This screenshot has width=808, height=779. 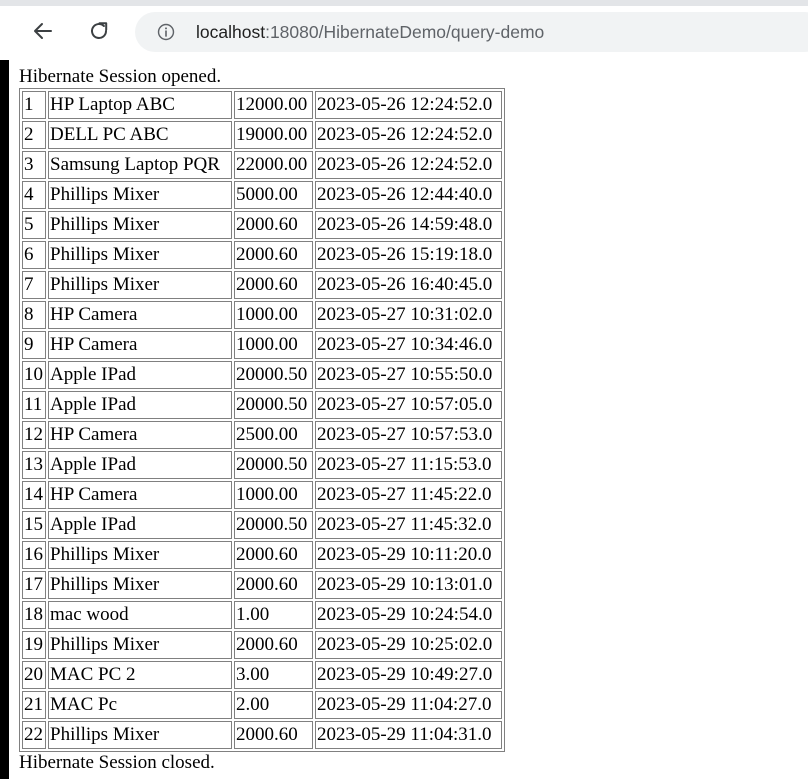 What do you see at coordinates (34, 225) in the screenshot?
I see `cell-id: 5` at bounding box center [34, 225].